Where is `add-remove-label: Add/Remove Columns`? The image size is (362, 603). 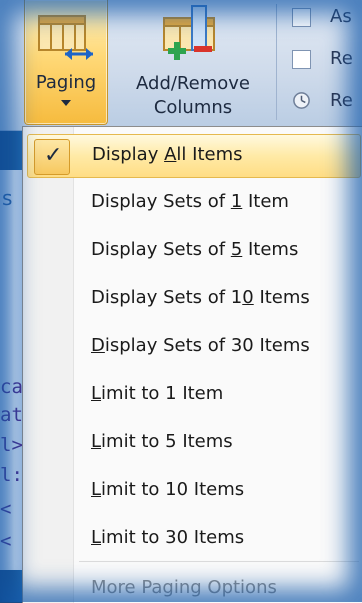 add-remove-label: Add/Remove Columns is located at coordinates (193, 96).